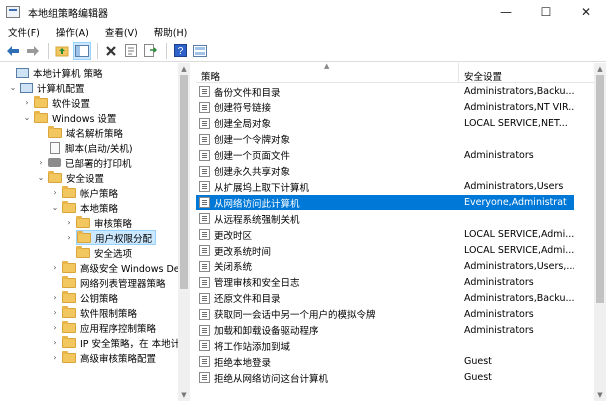 Image resolution: width=606 pixels, height=401 pixels. What do you see at coordinates (385, 218) in the screenshot?
I see `policy-row: 从远程系统强制关机` at bounding box center [385, 218].